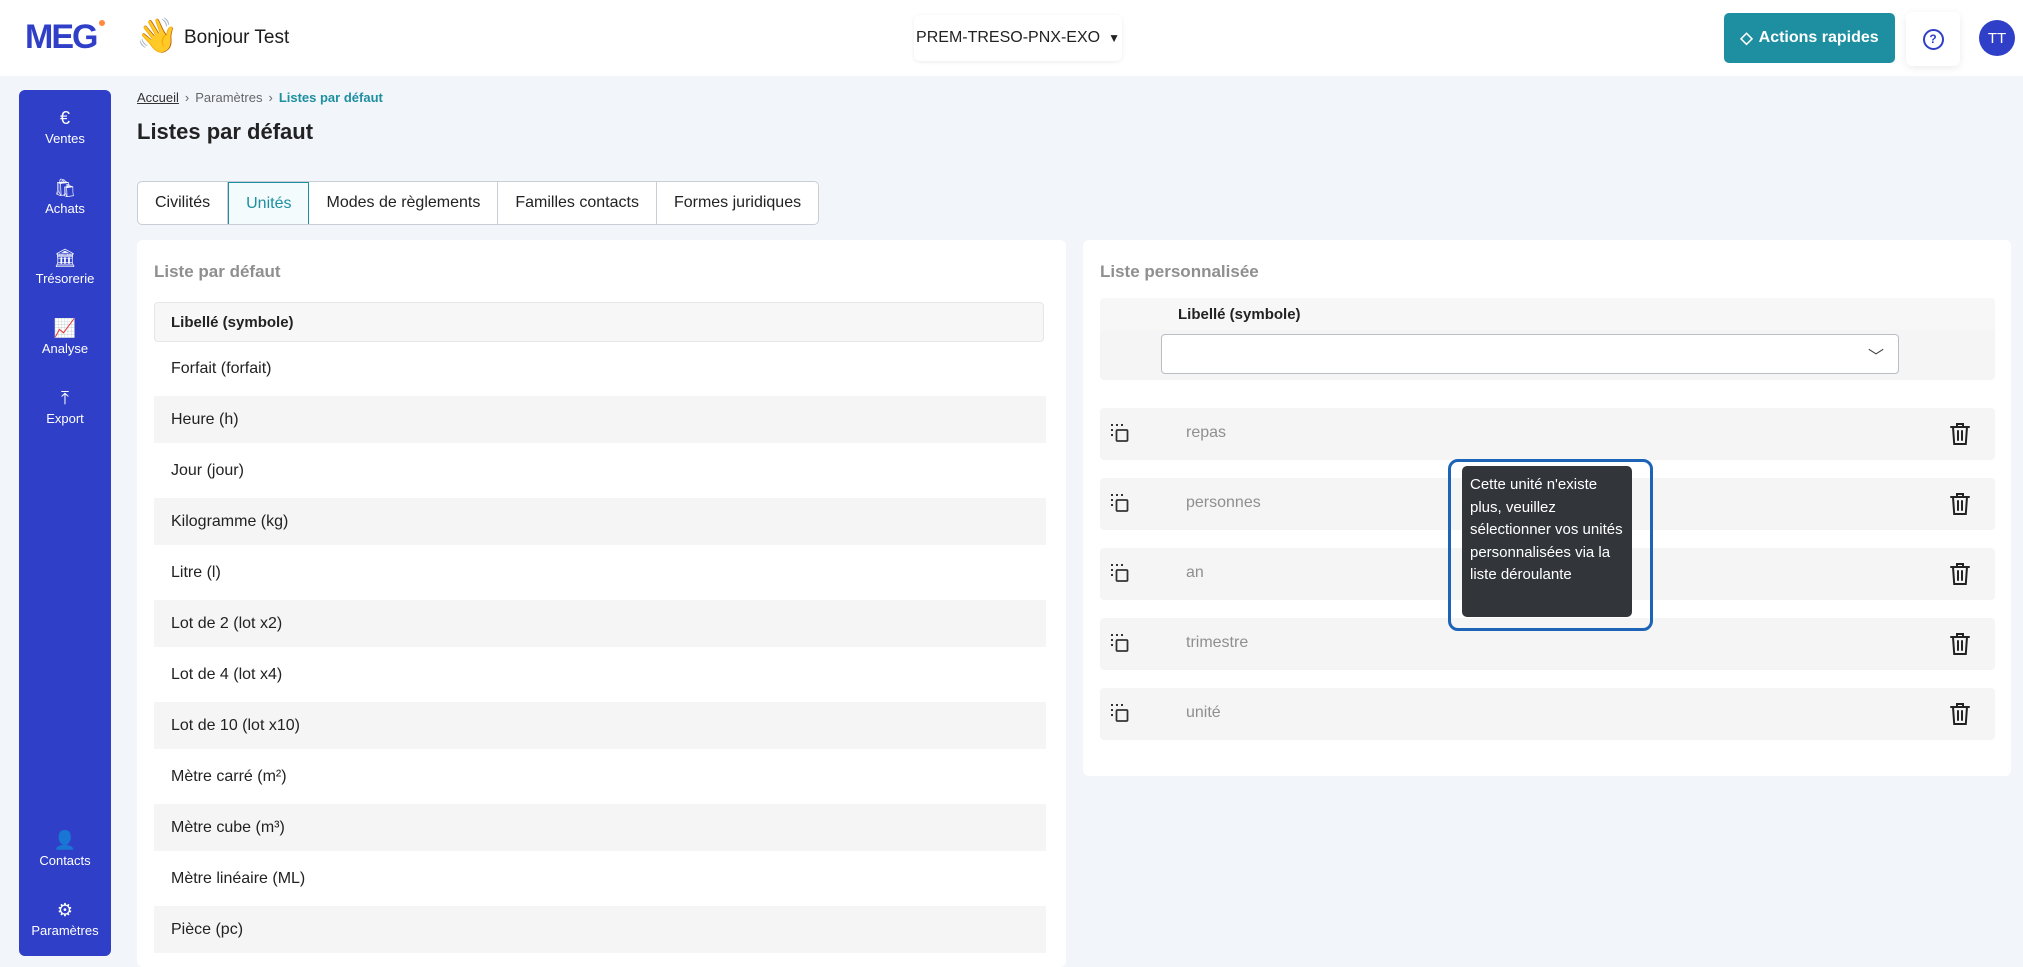 The image size is (2023, 967). What do you see at coordinates (1875, 357) in the screenshot?
I see `chevron-down-icon: ﹀` at bounding box center [1875, 357].